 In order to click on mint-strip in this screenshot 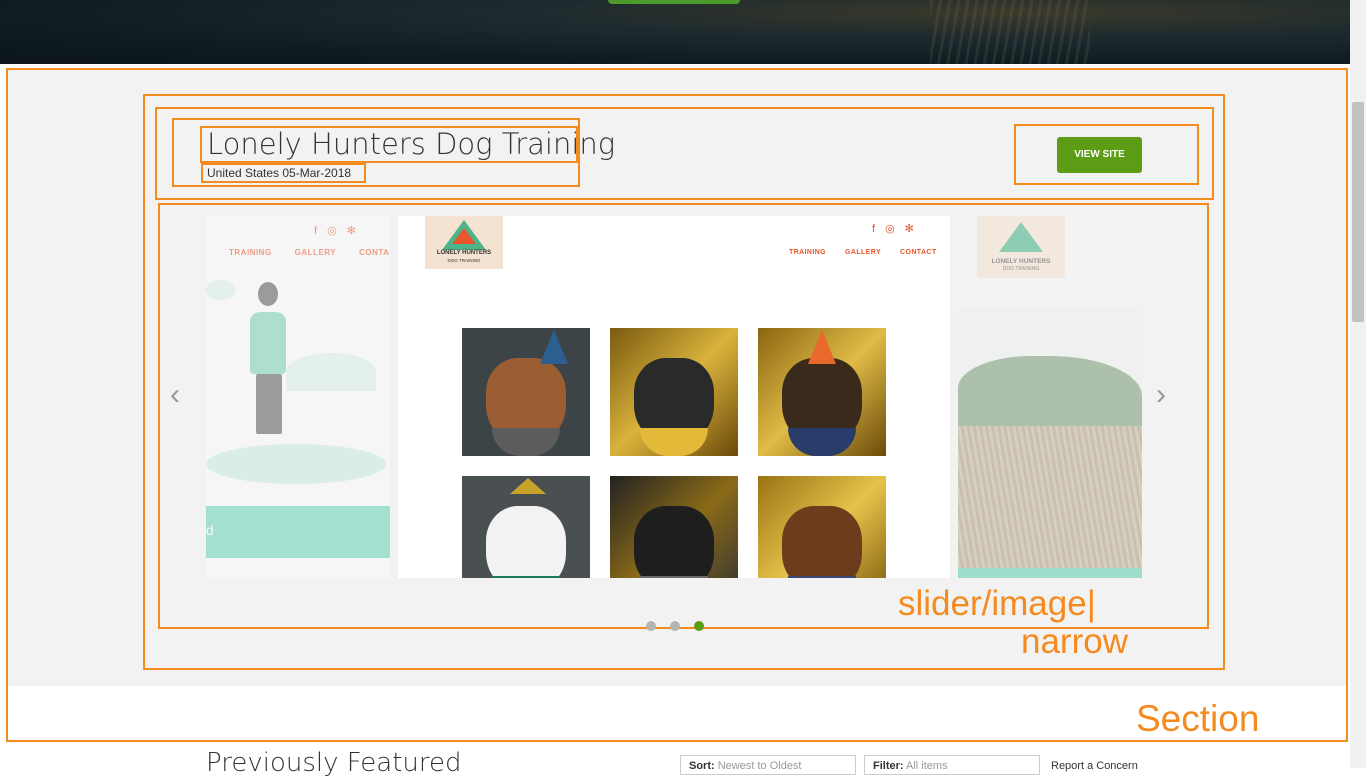, I will do `click(1050, 573)`.